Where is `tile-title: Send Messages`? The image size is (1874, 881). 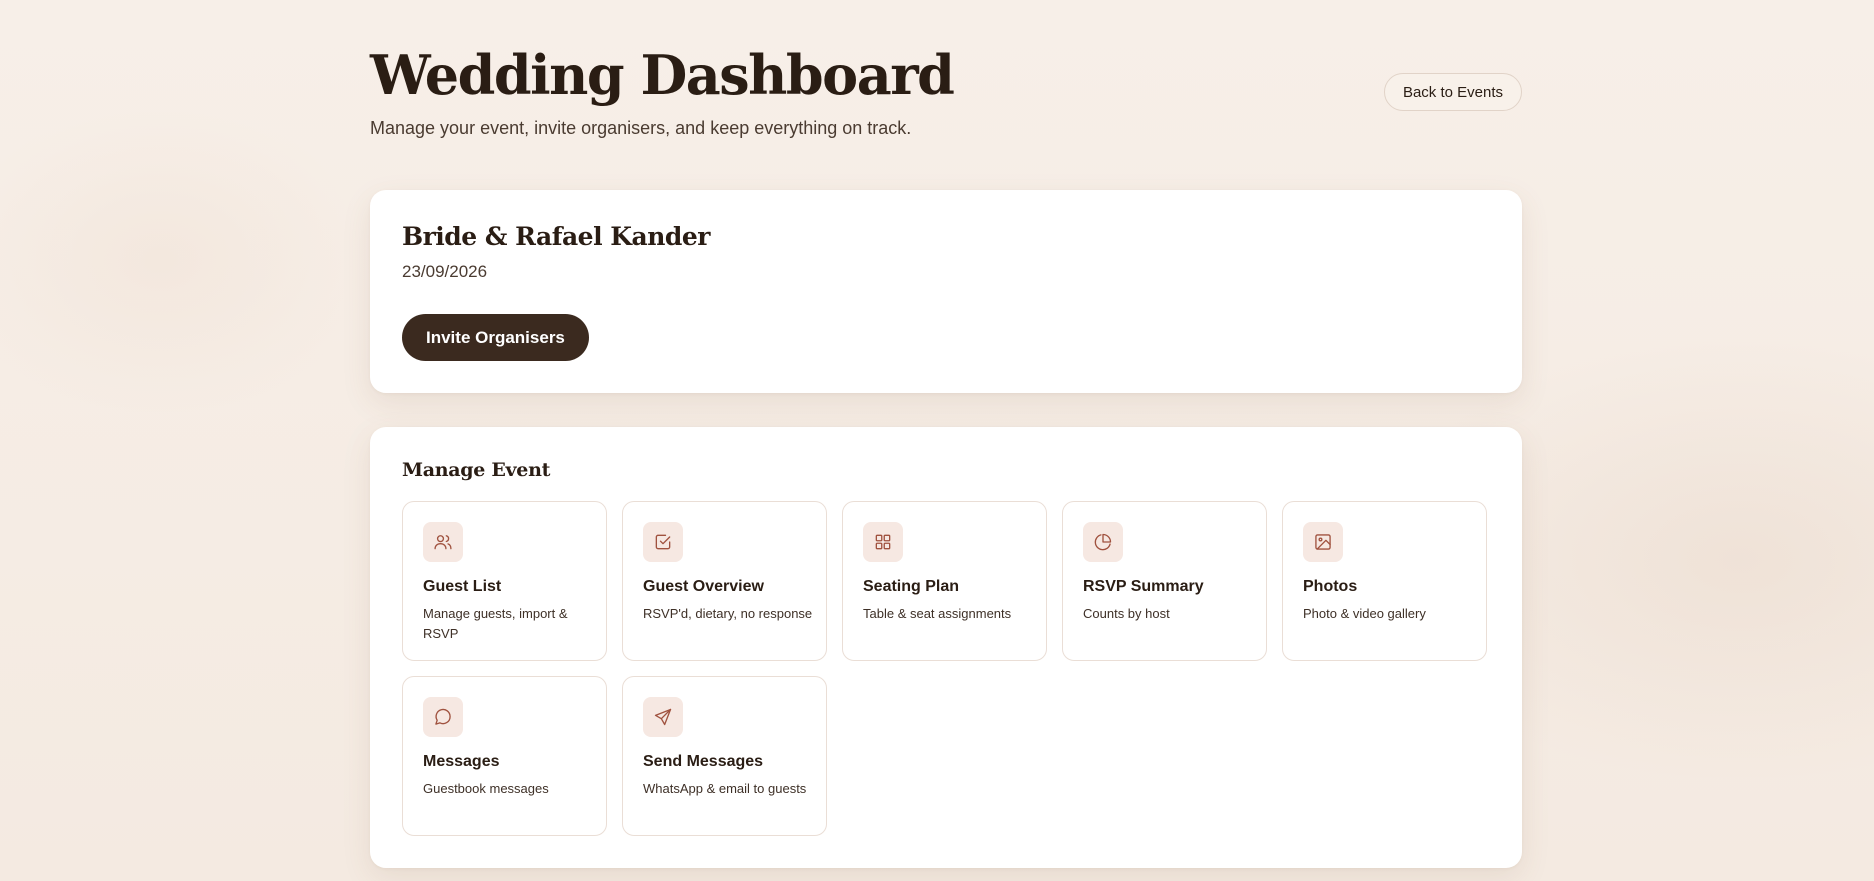 tile-title: Send Messages is located at coordinates (703, 761).